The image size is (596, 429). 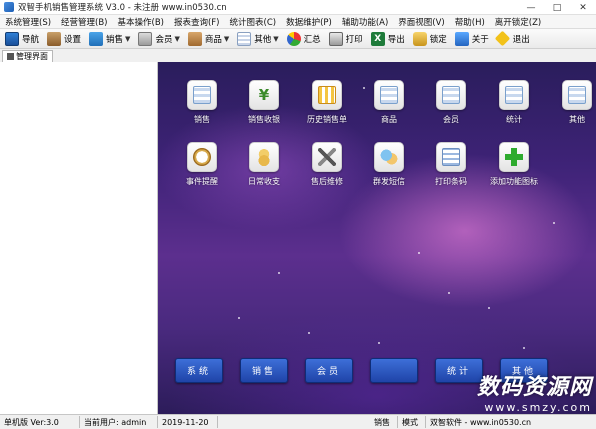 I want to click on tile-repair: 售后维修, so click(x=327, y=164).